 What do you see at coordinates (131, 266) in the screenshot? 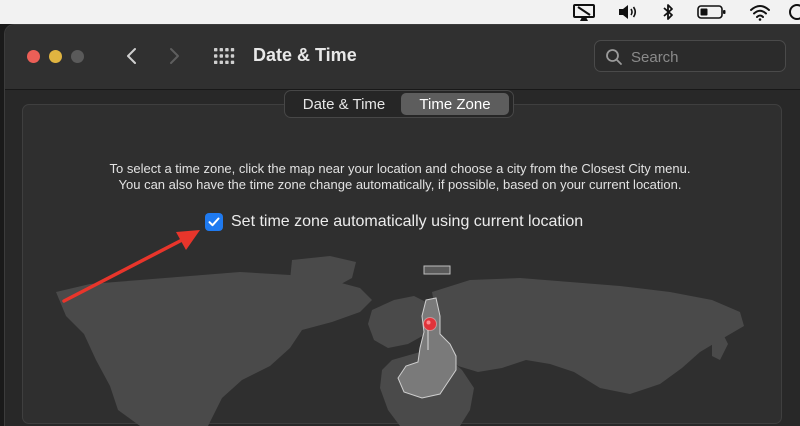
I see `annotation-arrow-icon` at bounding box center [131, 266].